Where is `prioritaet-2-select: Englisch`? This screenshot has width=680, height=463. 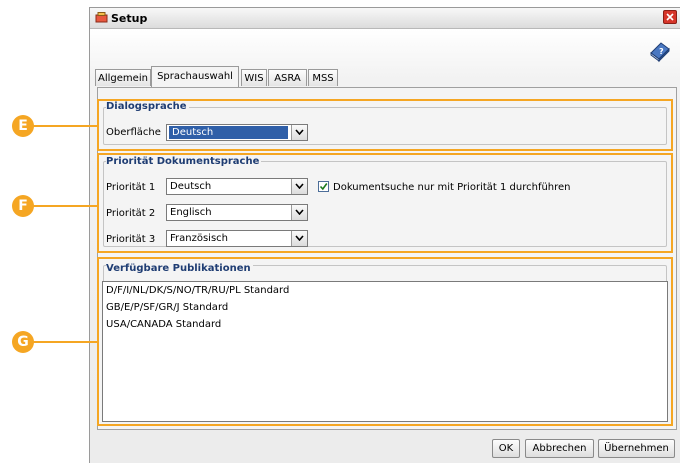
prioritaet-2-select: Englisch is located at coordinates (237, 212).